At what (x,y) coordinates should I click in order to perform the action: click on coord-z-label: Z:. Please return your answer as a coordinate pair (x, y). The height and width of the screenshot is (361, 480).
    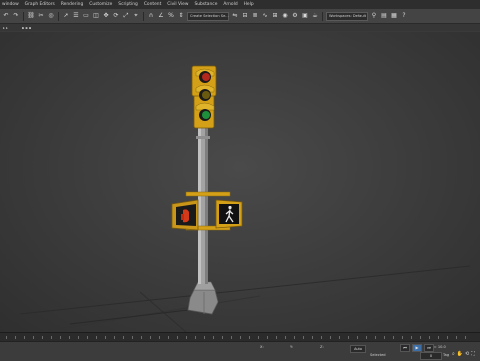
    Looking at the image, I should click on (322, 347).